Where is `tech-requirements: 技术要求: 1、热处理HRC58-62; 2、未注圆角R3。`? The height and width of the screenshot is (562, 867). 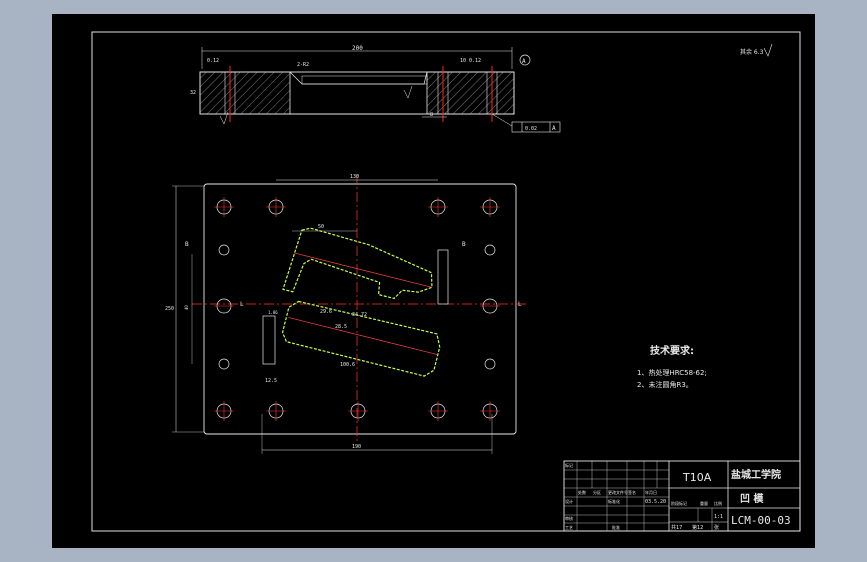 tech-requirements: 技术要求: 1、热处理HRC58-62; 2、未注圆角R3。 is located at coordinates (672, 366).